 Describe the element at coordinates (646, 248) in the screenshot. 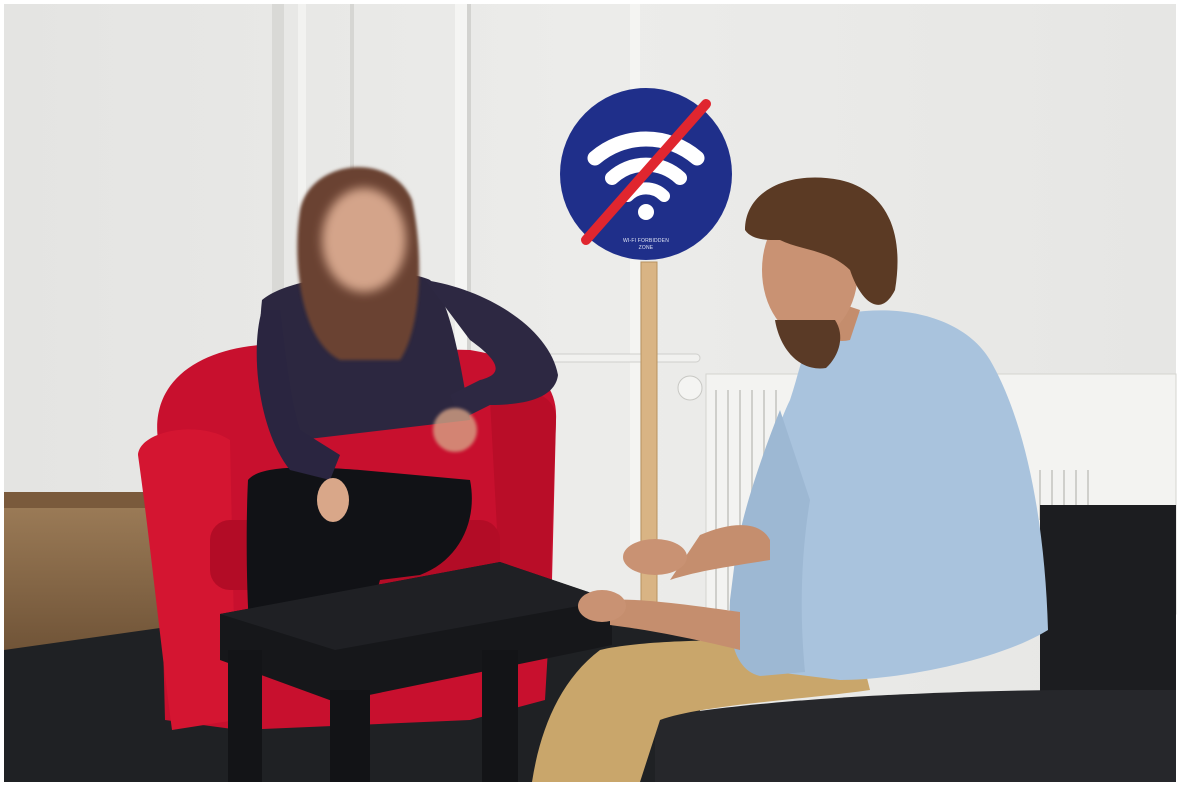

I see `sign-caption-line2: ZONE` at that location.